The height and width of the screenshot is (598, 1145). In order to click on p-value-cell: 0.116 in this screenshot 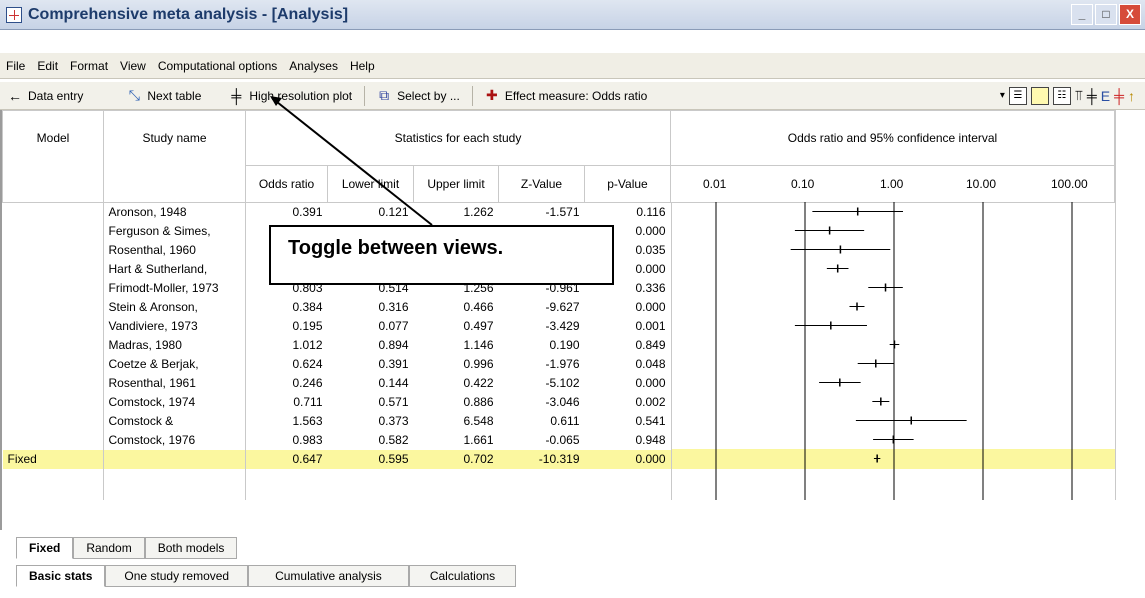, I will do `click(651, 212)`.